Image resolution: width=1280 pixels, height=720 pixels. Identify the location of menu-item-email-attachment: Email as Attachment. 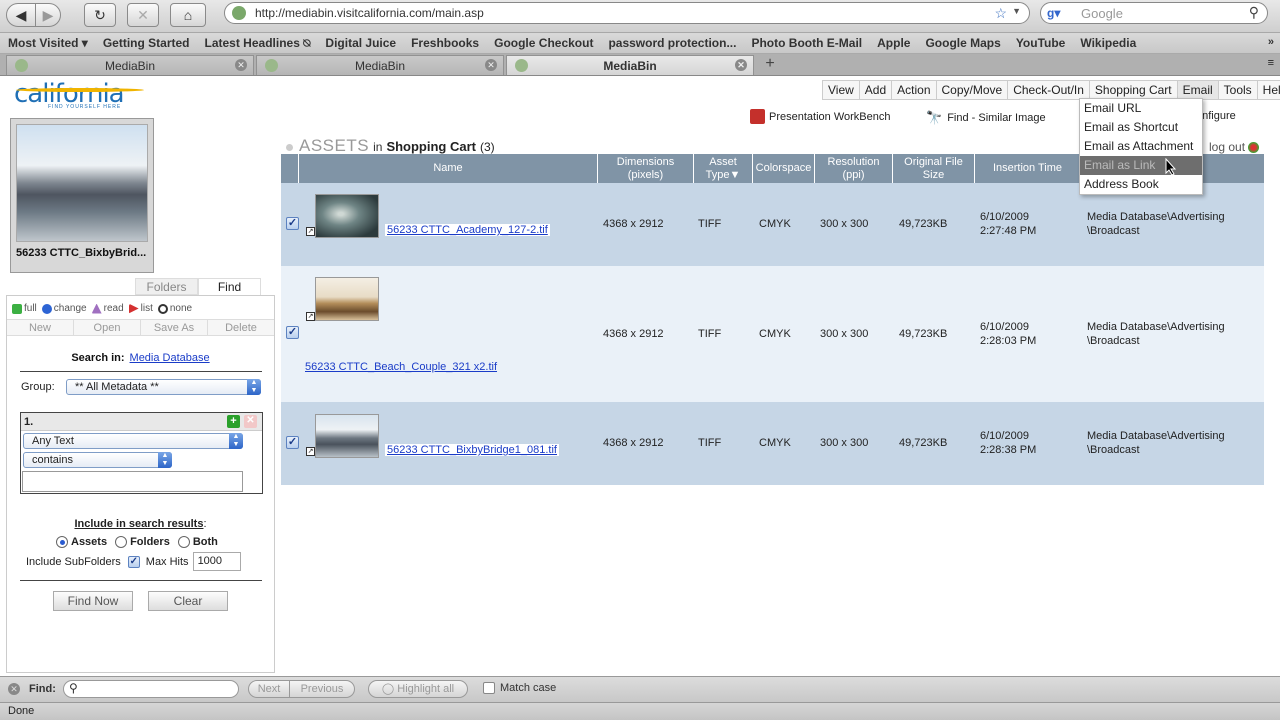
(1141, 146).